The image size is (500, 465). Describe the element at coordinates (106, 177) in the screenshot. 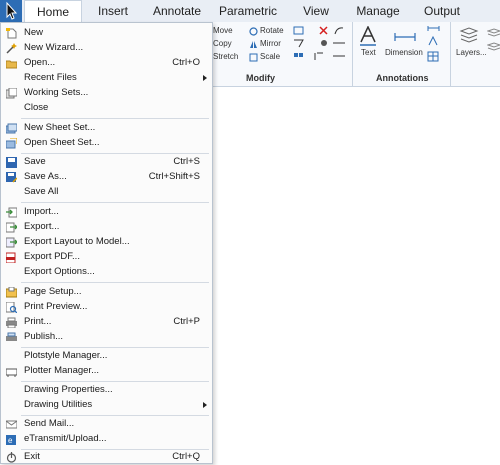

I see `menu-item-save-as: Save As... Ctrl+Shift+S` at that location.